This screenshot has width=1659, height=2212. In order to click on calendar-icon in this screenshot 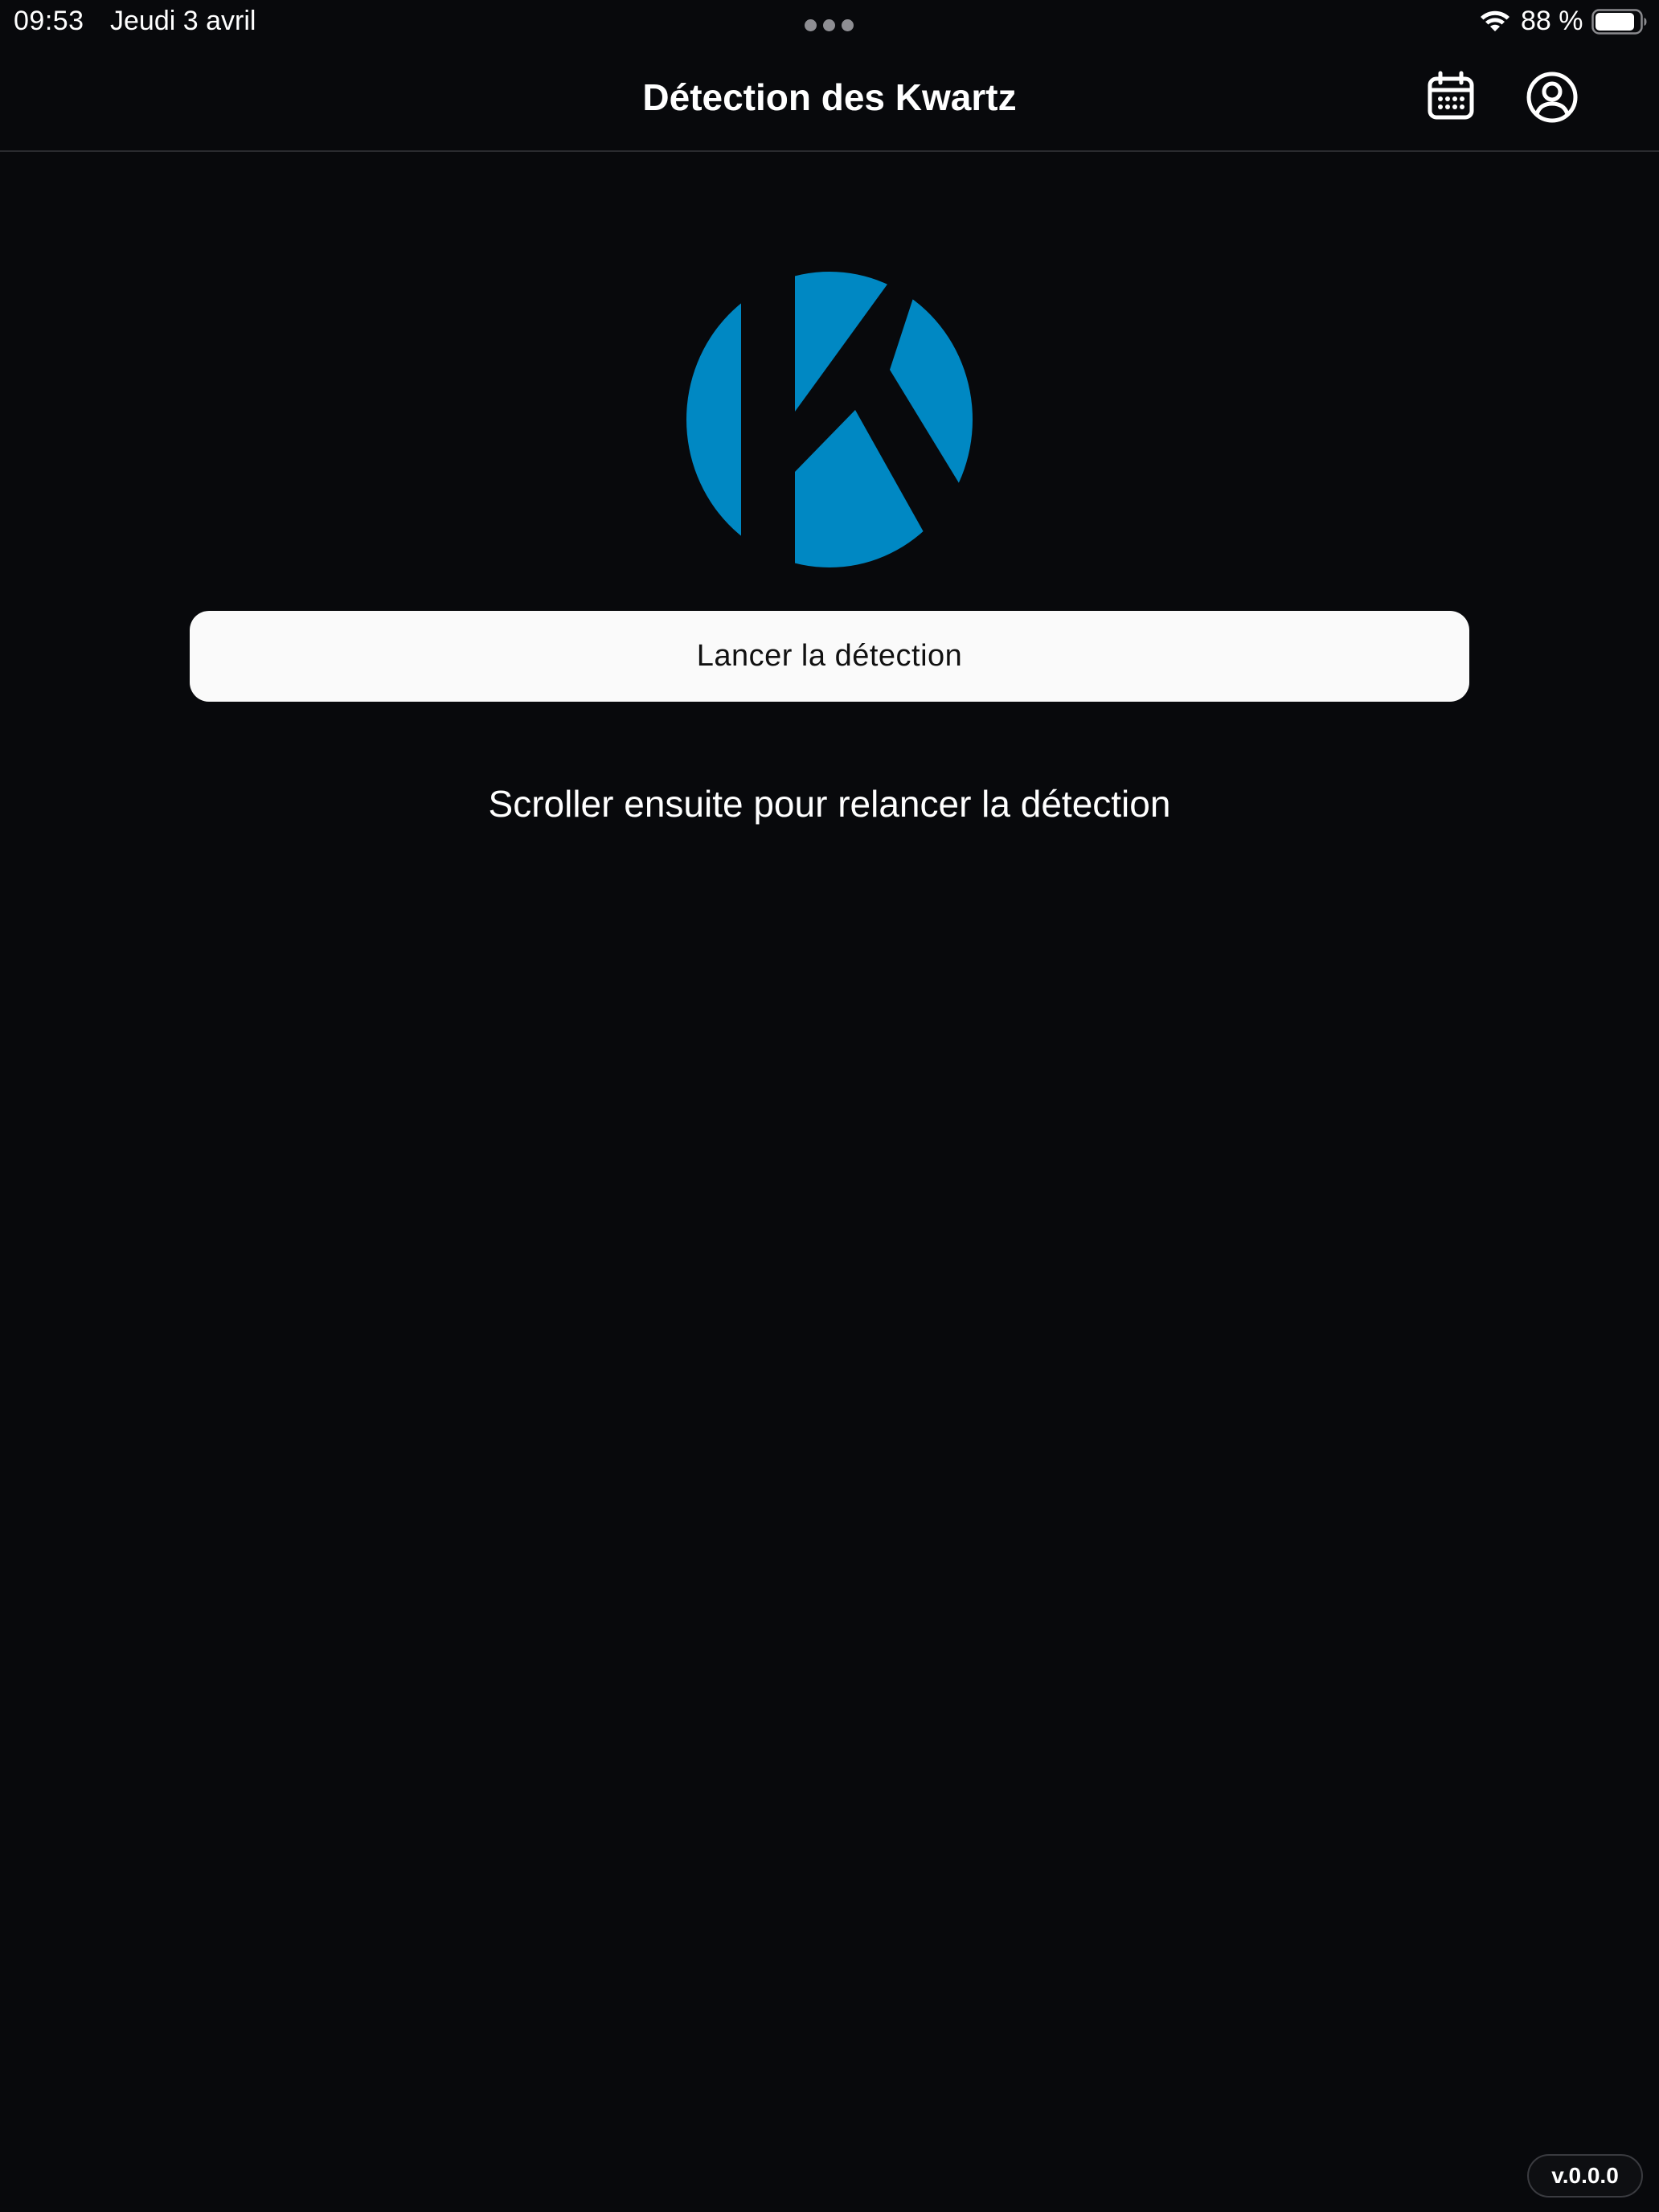, I will do `click(1451, 95)`.